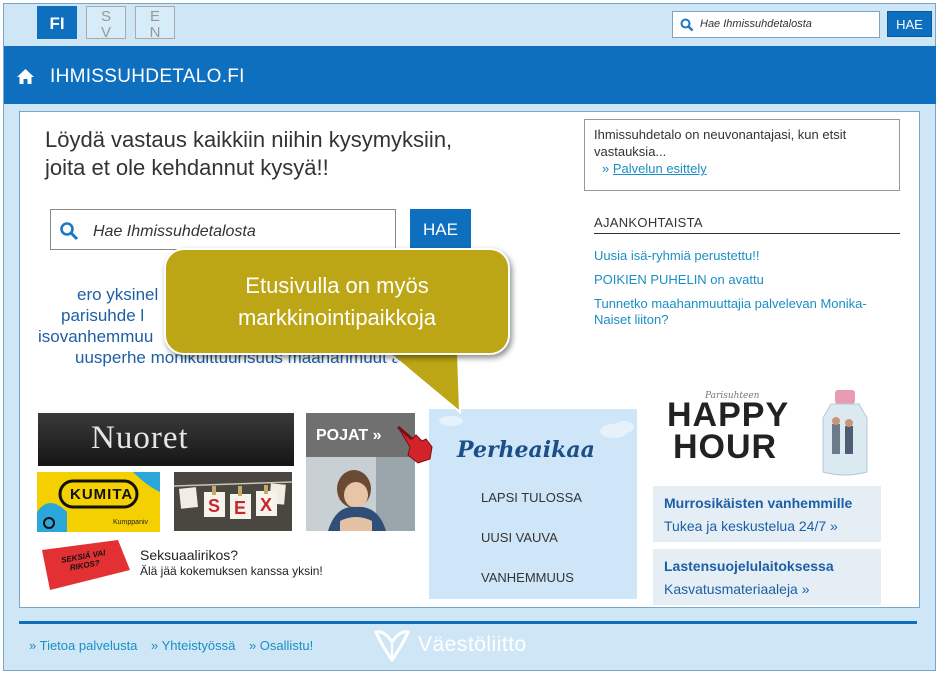 This screenshot has width=940, height=674. Describe the element at coordinates (472, 645) in the screenshot. I see `vaestoliitto-brand: Väestöliitto` at that location.